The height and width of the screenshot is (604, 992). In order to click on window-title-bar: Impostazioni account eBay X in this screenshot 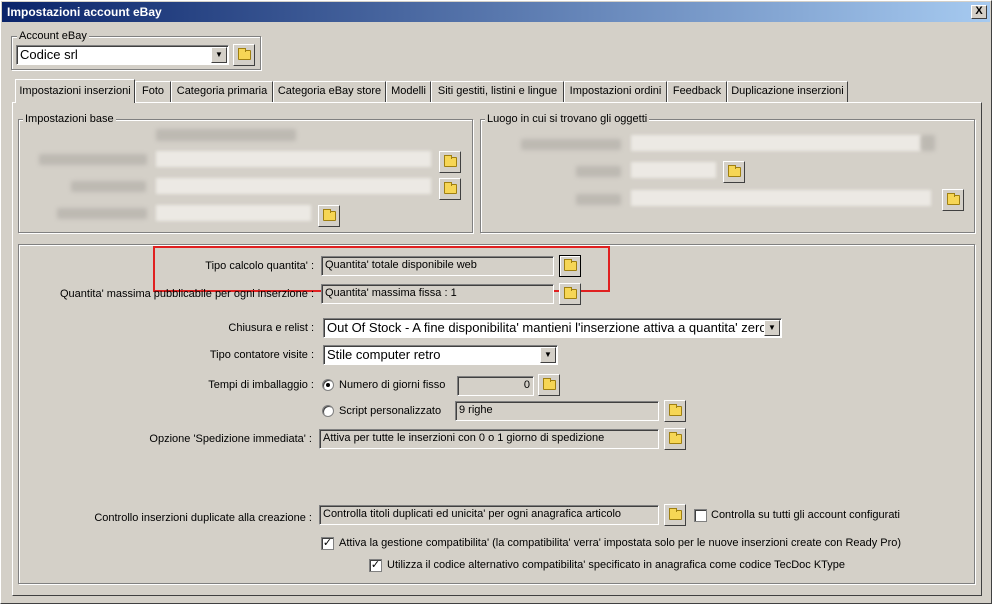, I will do `click(496, 12)`.